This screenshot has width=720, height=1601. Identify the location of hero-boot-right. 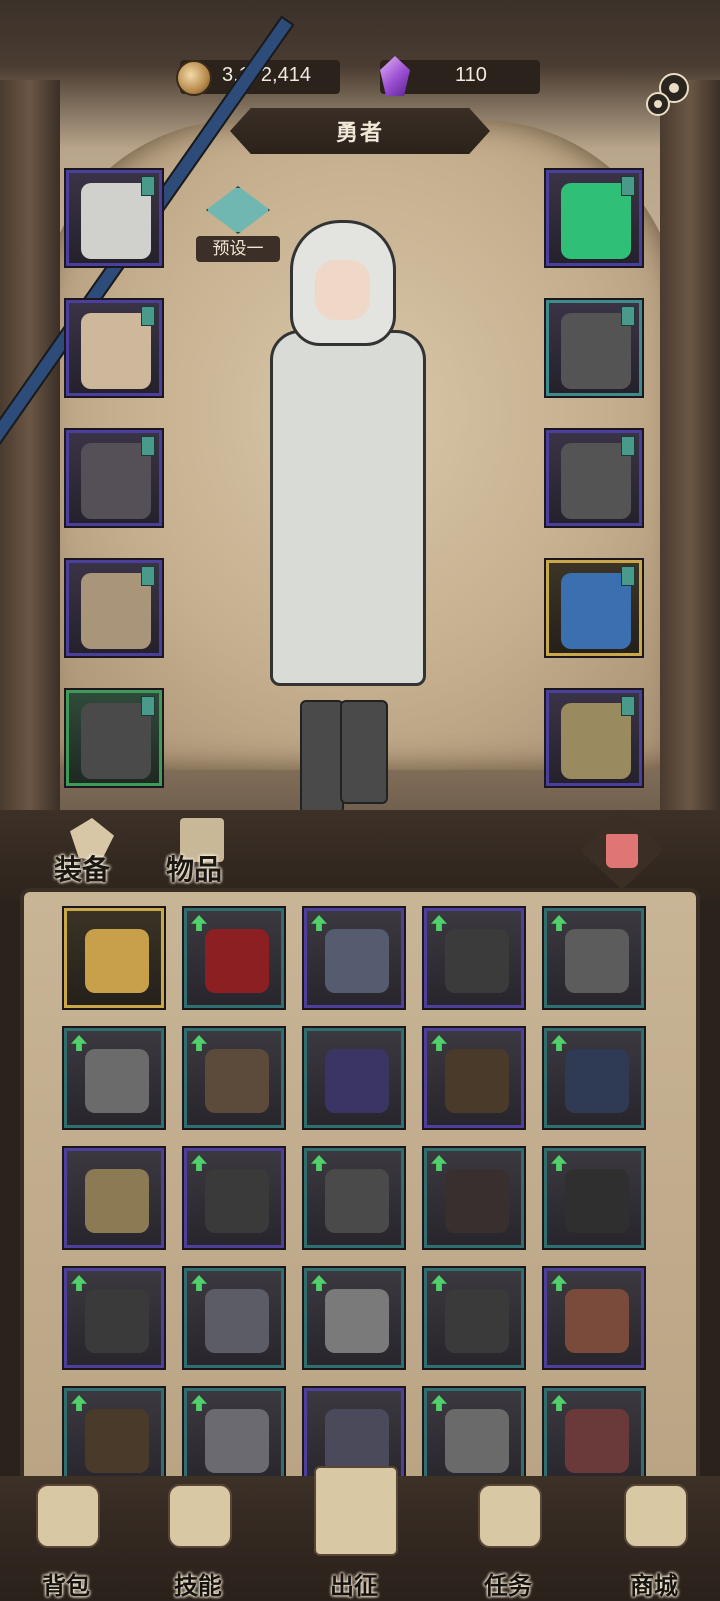
(364, 752).